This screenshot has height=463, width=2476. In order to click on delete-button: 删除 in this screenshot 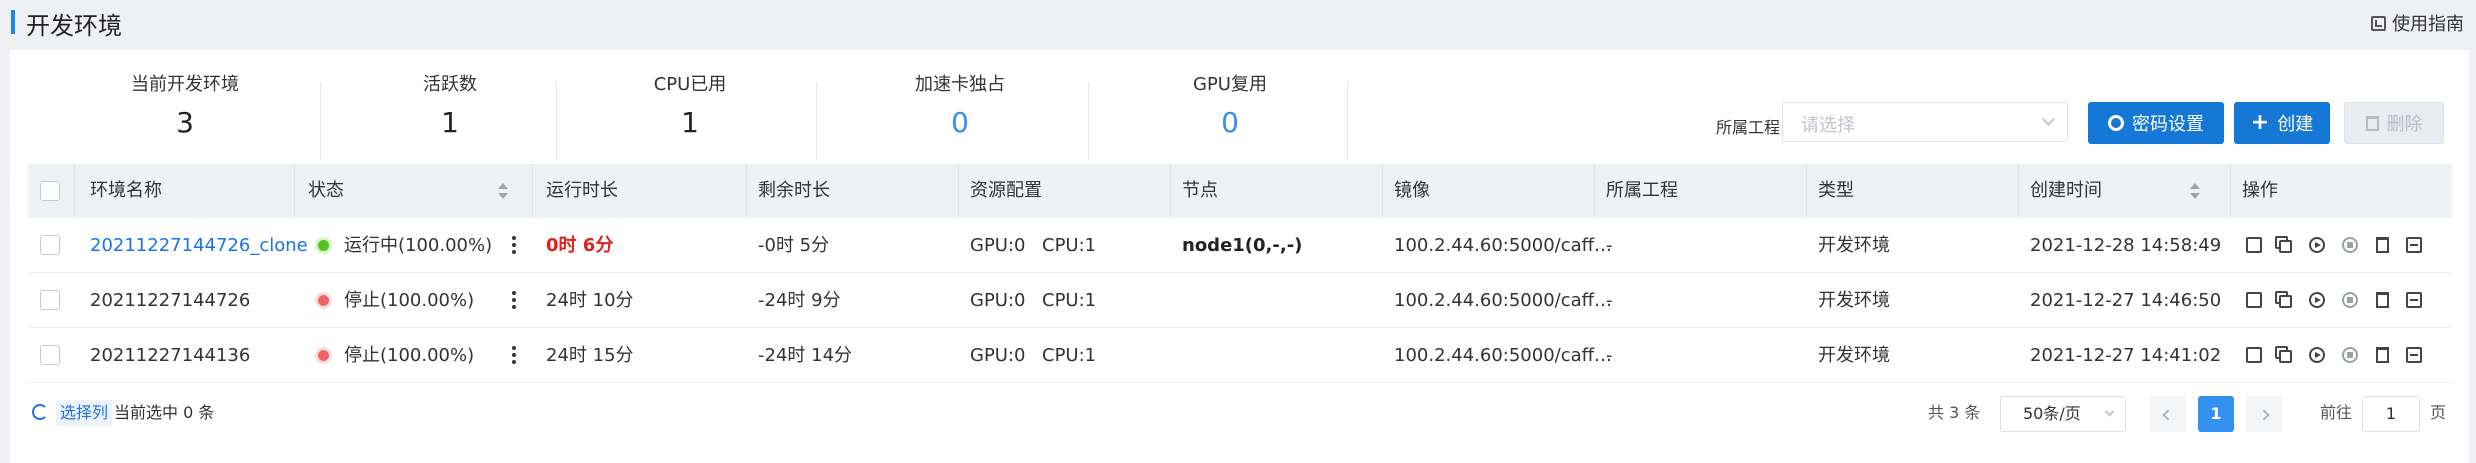, I will do `click(2394, 123)`.